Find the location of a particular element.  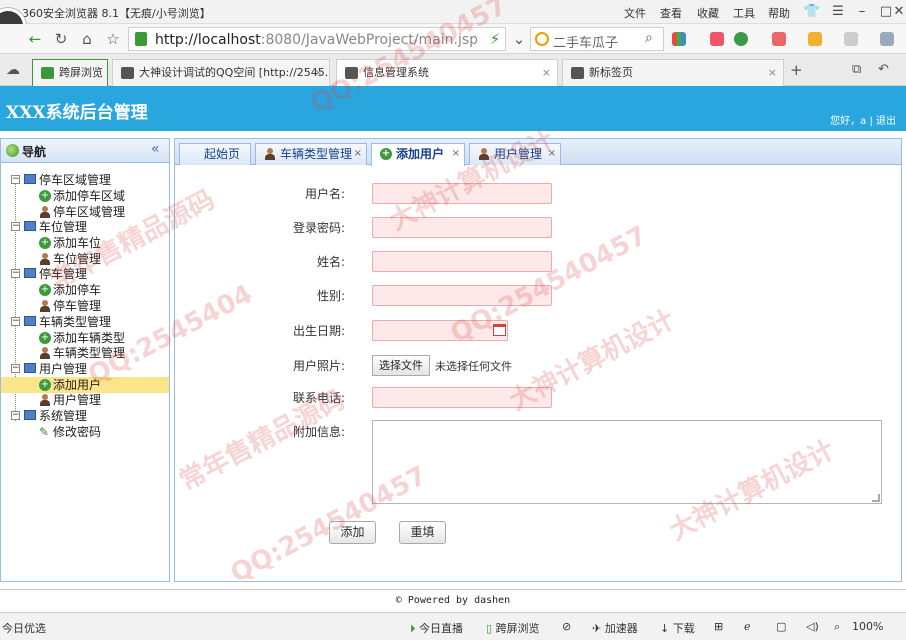

status-icon-a: ⊘ is located at coordinates (566, 626).